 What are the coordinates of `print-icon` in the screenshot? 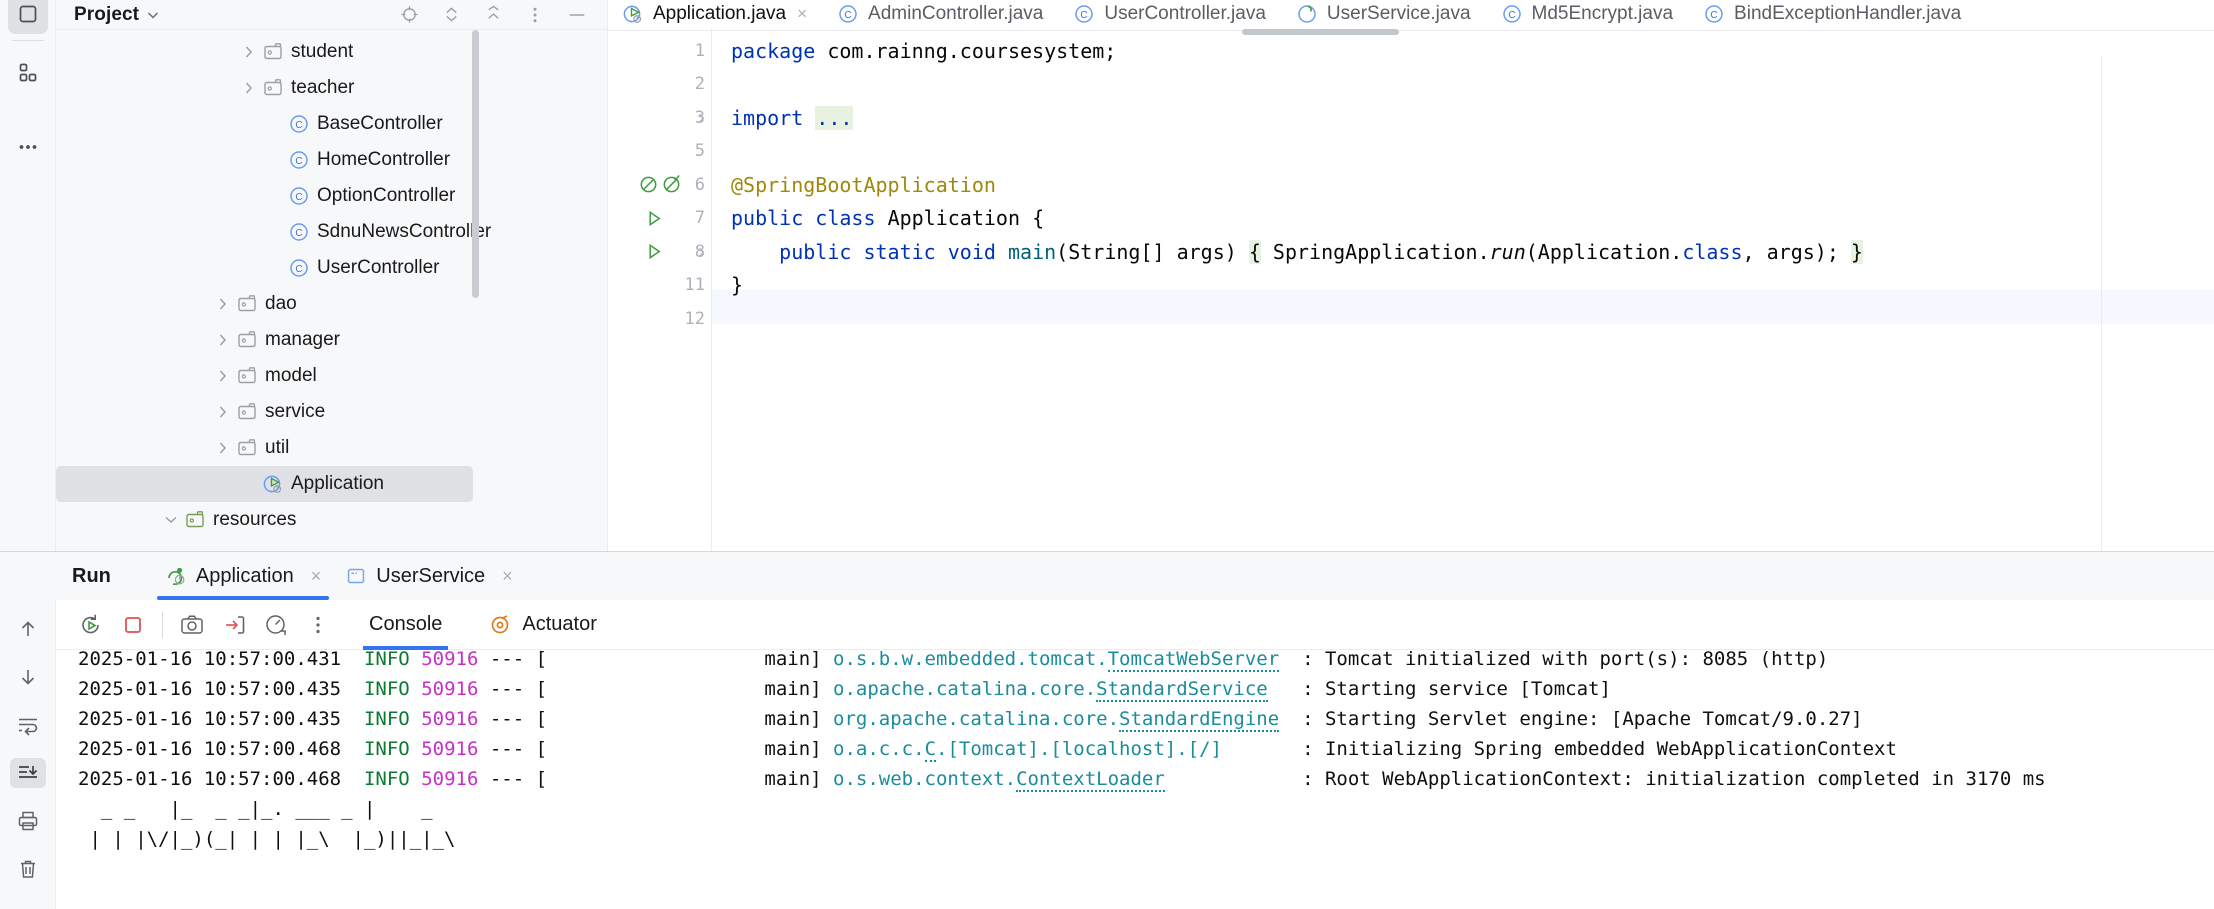 It's located at (28, 821).